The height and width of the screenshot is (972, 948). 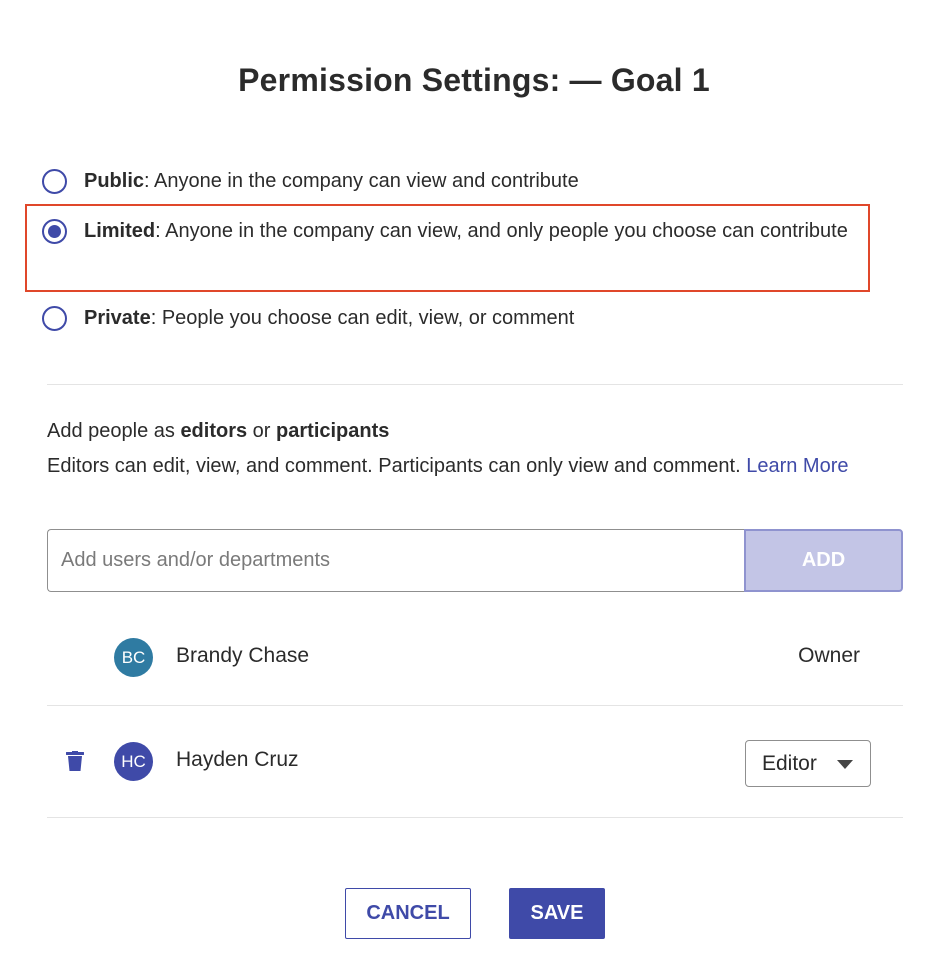 What do you see at coordinates (214, 431) in the screenshot?
I see `heading-editors: editors` at bounding box center [214, 431].